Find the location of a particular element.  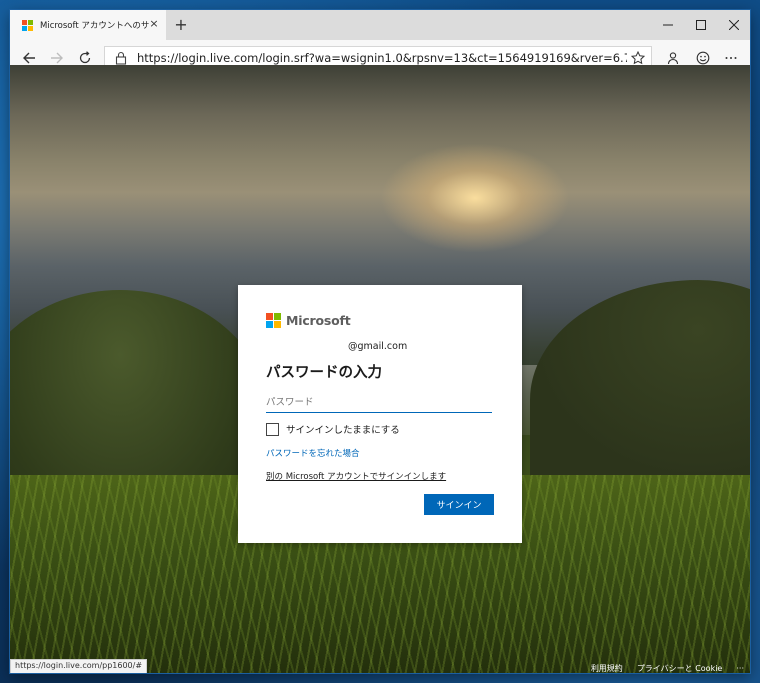

privacy-link: プライバシーと Cookie is located at coordinates (680, 668).